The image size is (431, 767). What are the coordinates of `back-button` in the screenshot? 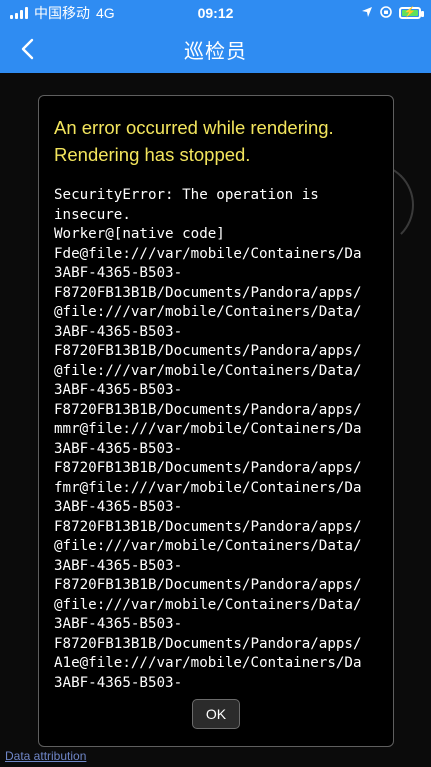 It's located at (27, 49).